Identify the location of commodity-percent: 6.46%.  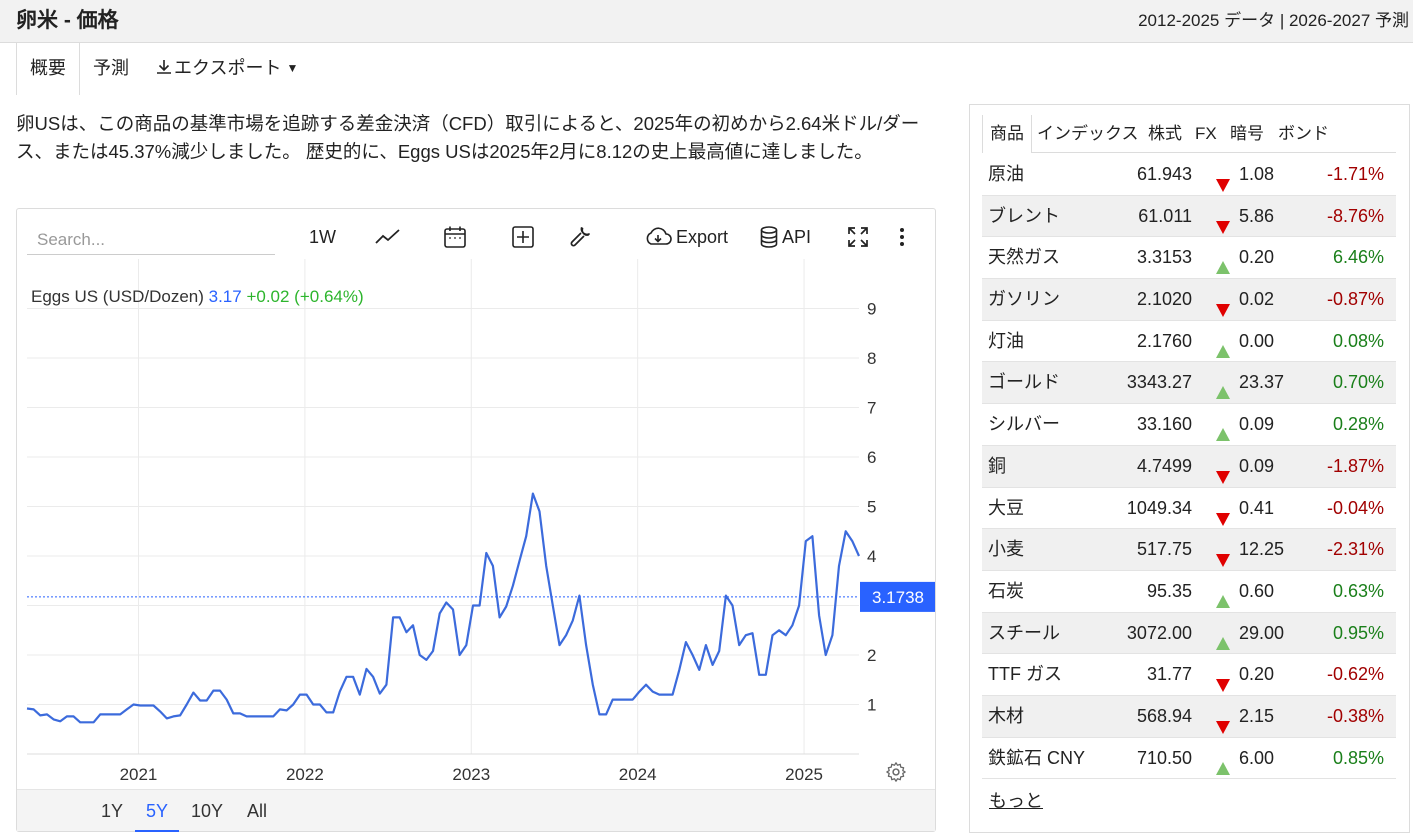
(1358, 257).